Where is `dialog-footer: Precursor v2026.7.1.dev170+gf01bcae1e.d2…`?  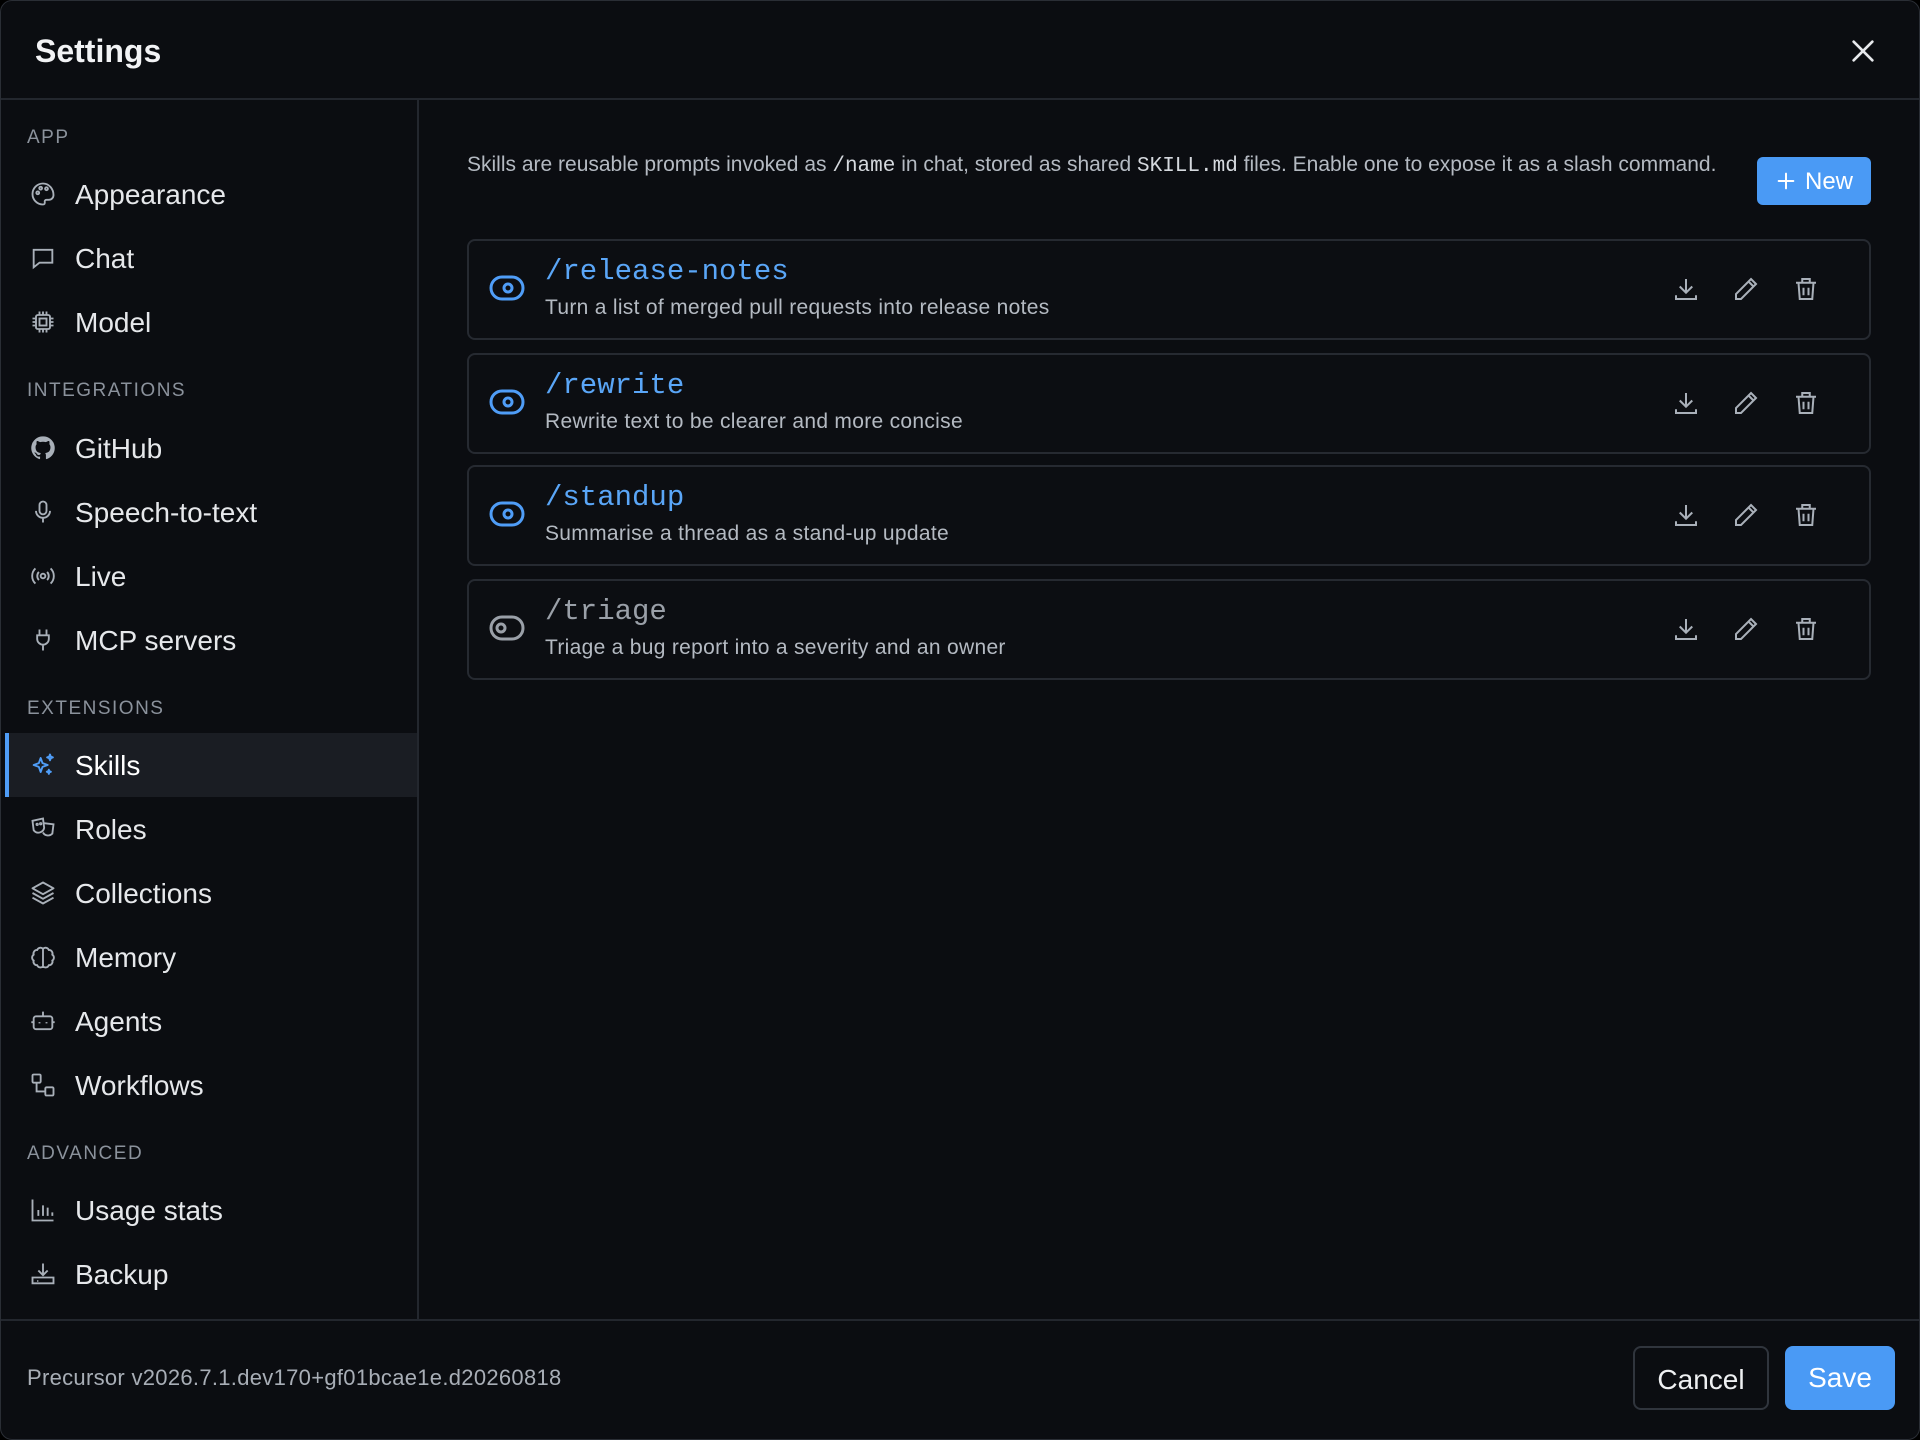
dialog-footer: Precursor v2026.7.1.dev170+gf01bcae1e.d2… is located at coordinates (960, 1379).